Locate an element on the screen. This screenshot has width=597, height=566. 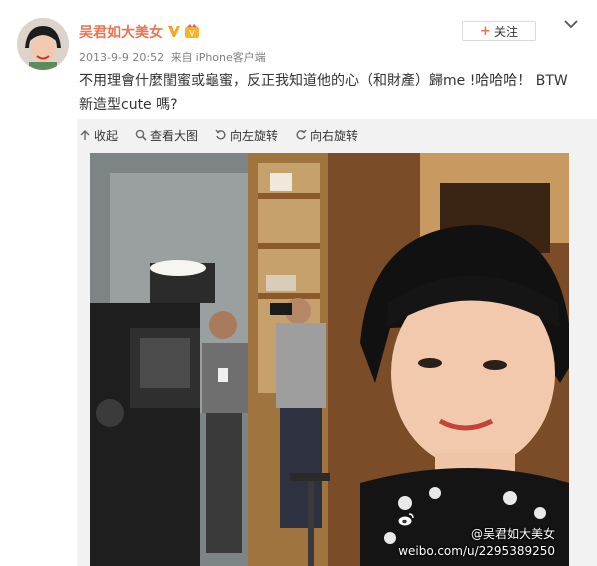
follow-button: + 关注 is located at coordinates (499, 31).